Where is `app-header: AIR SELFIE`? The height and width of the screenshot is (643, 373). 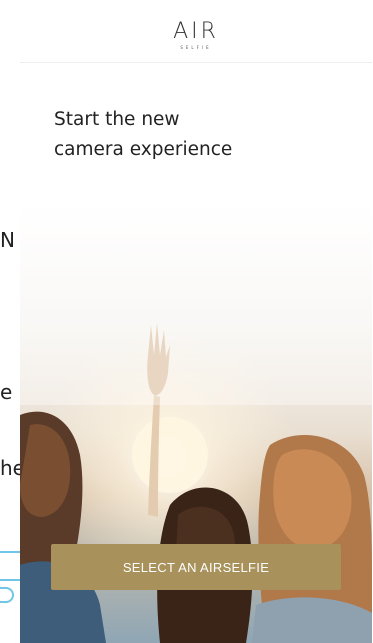
app-header: AIR SELFIE is located at coordinates (196, 34).